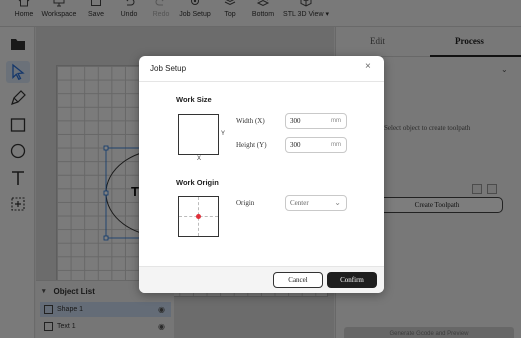  What do you see at coordinates (194, 99) in the screenshot?
I see `work-size-heading: Work Size` at bounding box center [194, 99].